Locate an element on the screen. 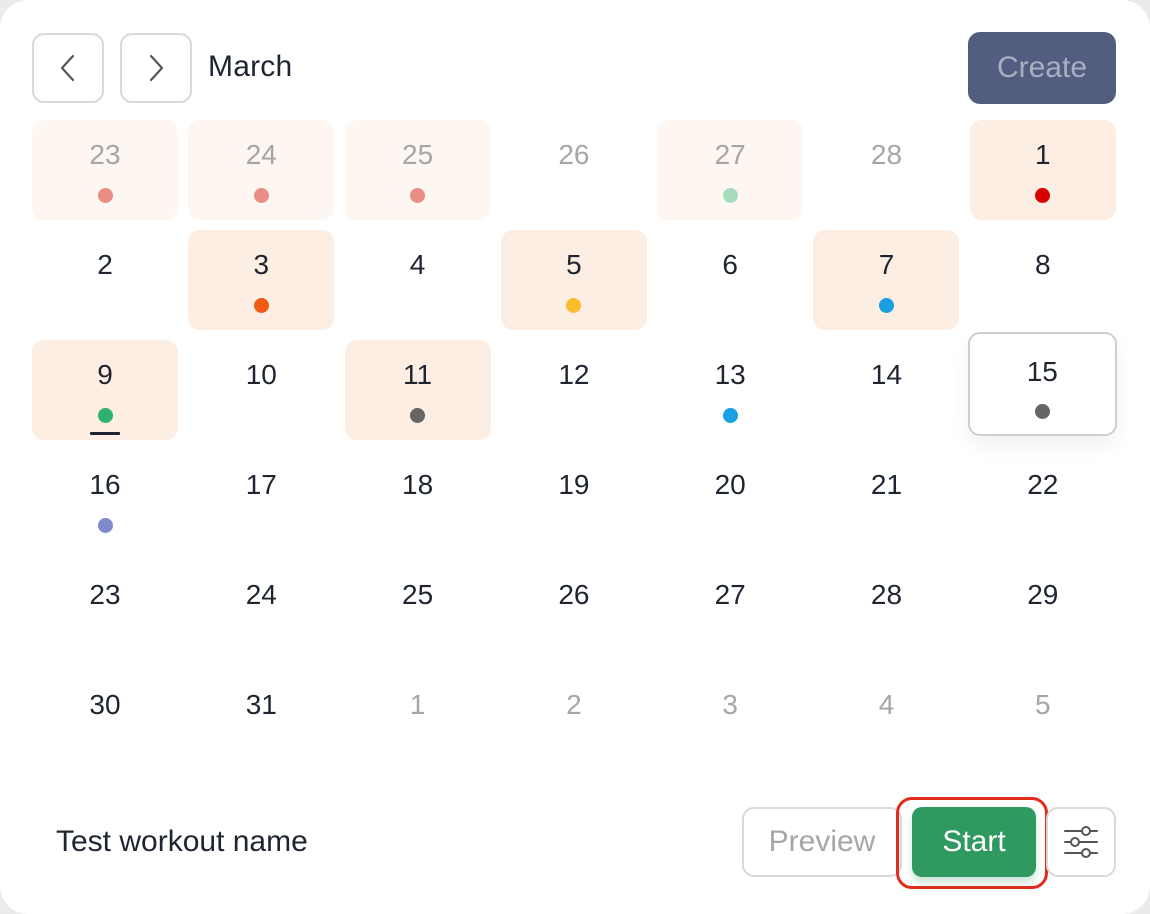 Image resolution: width=1150 pixels, height=914 pixels. calendar-day: 31 is located at coordinates (261, 720).